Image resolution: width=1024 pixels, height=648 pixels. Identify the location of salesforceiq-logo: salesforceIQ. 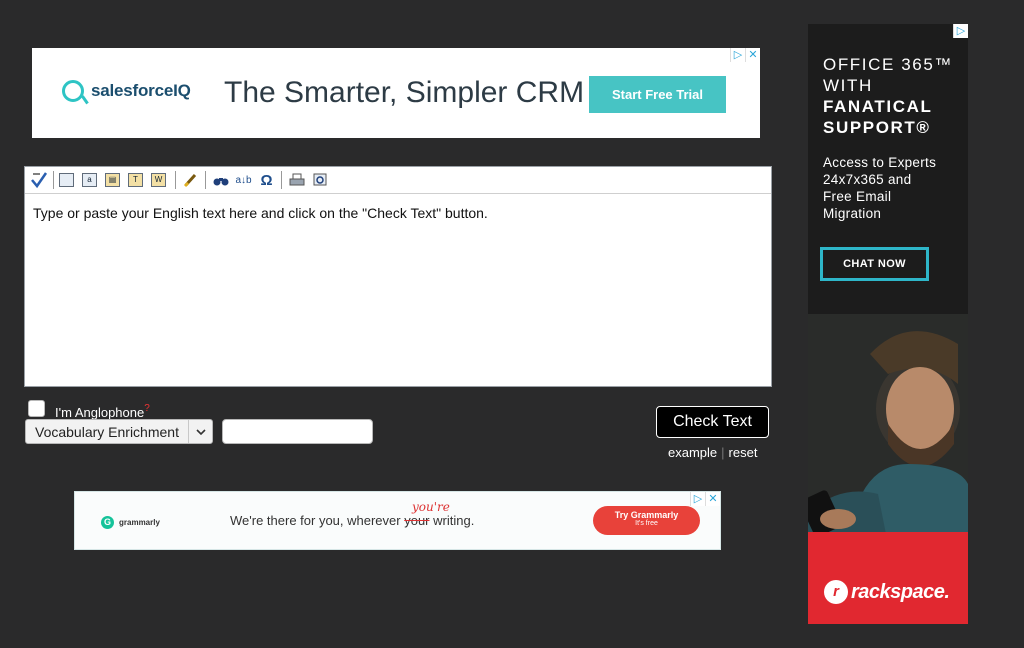
(126, 91).